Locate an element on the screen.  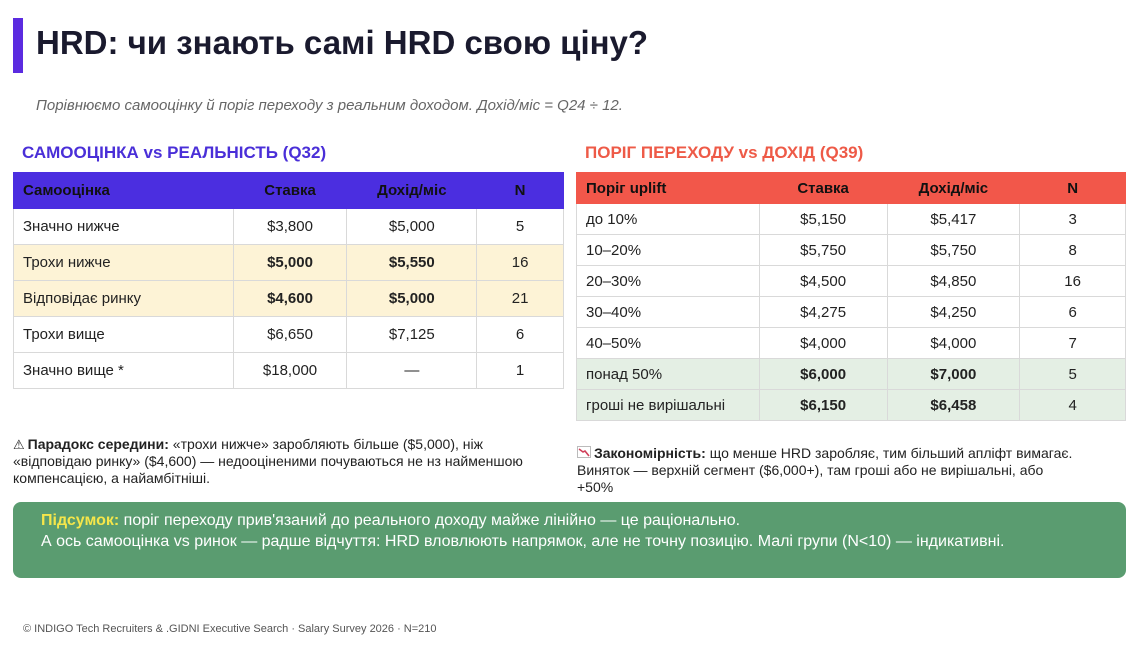
table-cell: $4,250 is located at coordinates (953, 312).